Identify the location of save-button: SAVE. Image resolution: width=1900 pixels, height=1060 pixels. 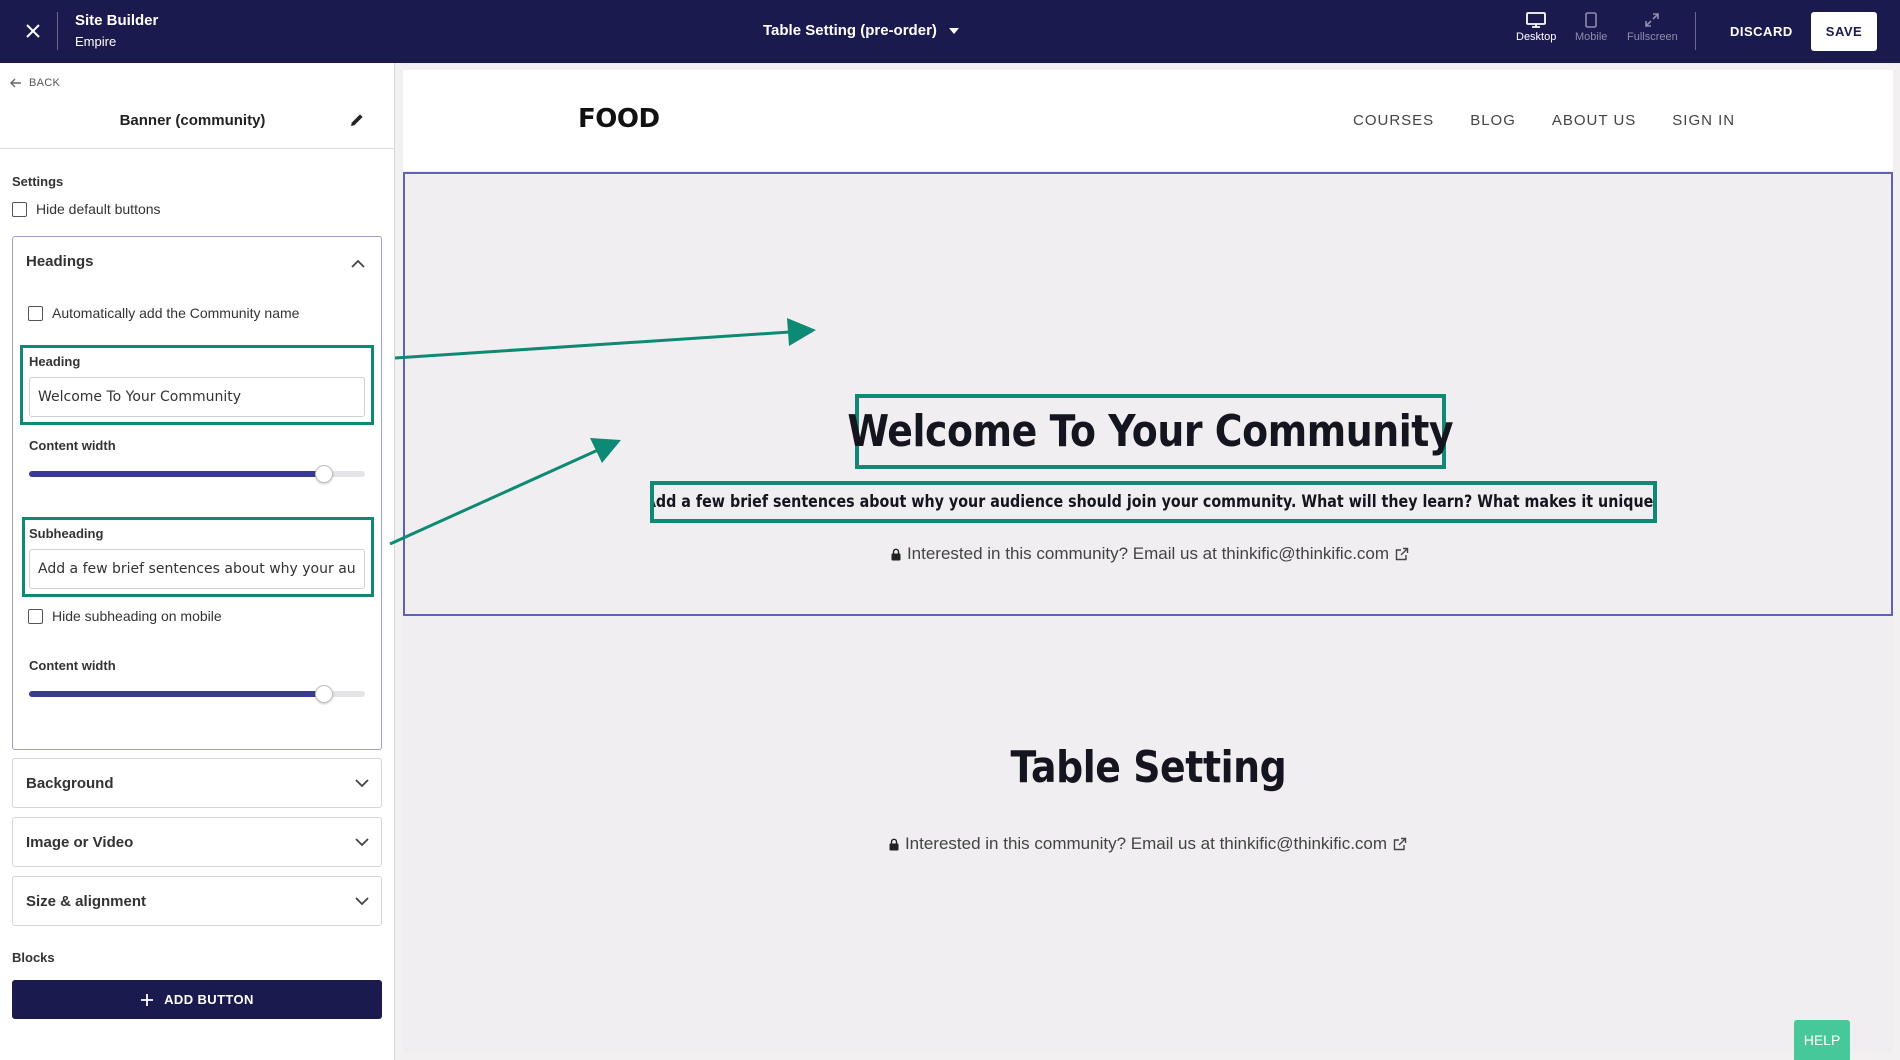
(1844, 31).